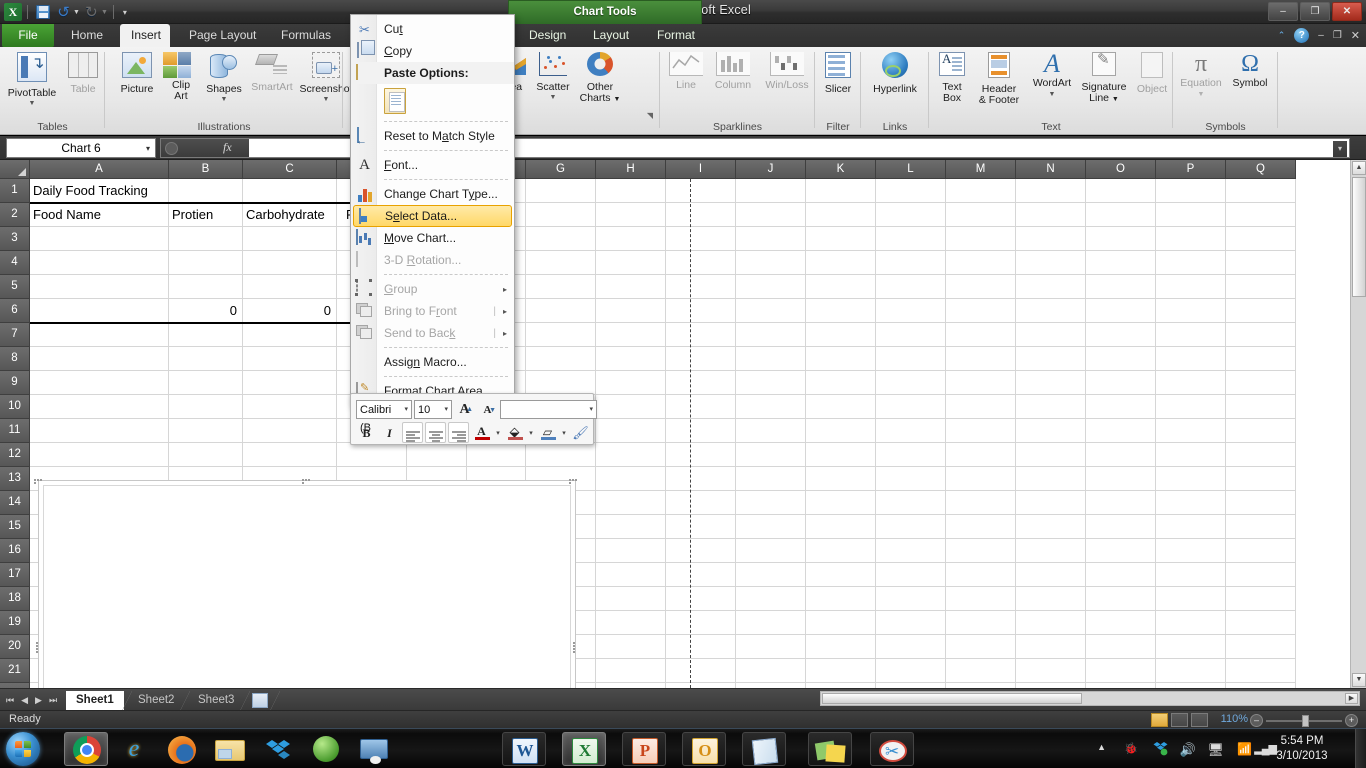 This screenshot has width=1366, height=768. I want to click on ribbon-table-button: Table, so click(83, 72).